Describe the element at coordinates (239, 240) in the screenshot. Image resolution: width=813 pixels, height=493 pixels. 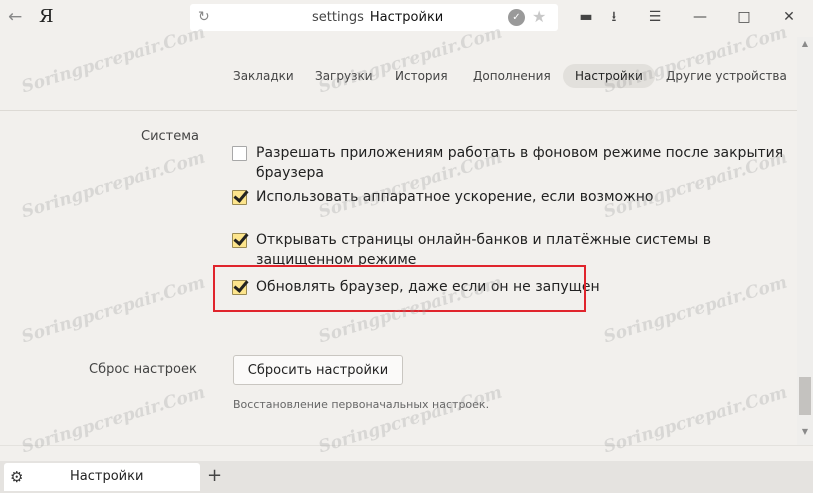
I see `checkbox-protected-mode` at that location.